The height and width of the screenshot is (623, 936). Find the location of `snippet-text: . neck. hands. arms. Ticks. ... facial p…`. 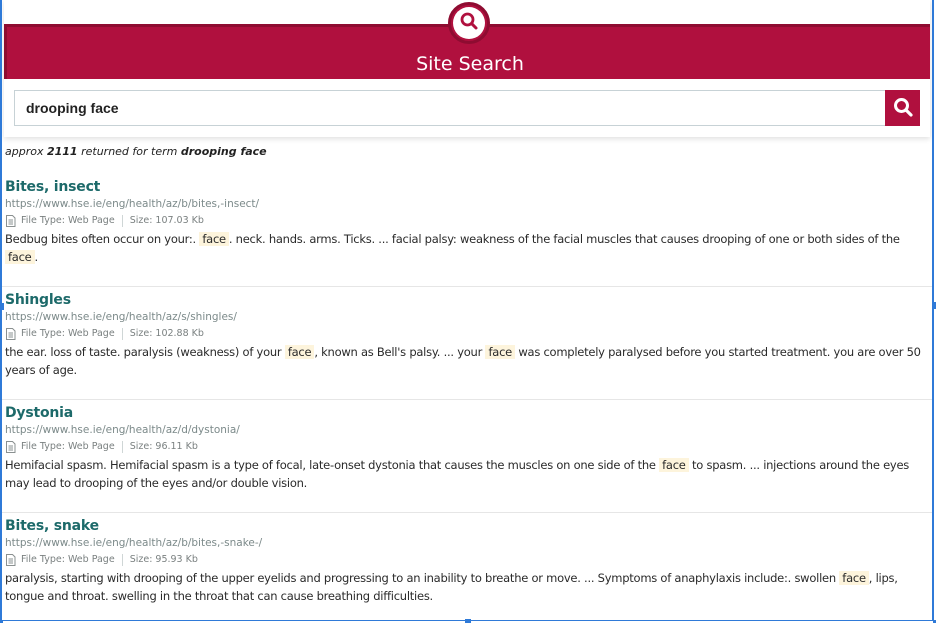

snippet-text: . neck. hands. arms. Ticks. ... facial p… is located at coordinates (564, 239).